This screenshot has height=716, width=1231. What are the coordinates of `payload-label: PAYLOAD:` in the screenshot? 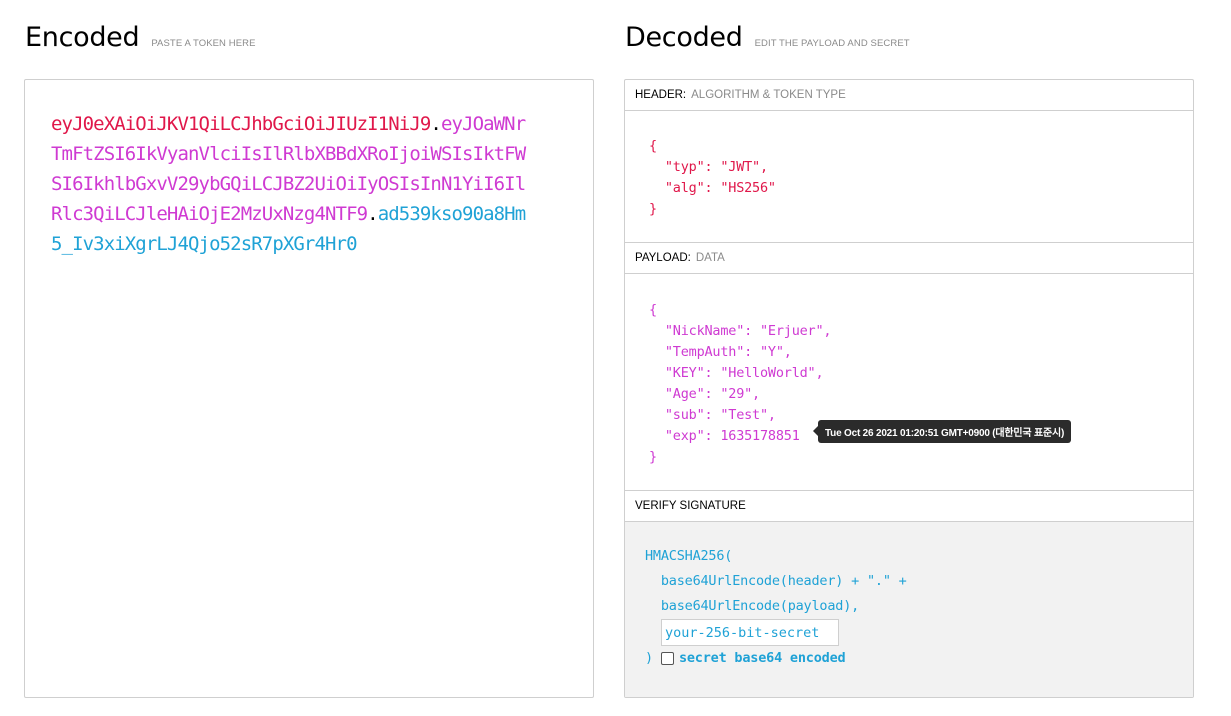 It's located at (663, 258).